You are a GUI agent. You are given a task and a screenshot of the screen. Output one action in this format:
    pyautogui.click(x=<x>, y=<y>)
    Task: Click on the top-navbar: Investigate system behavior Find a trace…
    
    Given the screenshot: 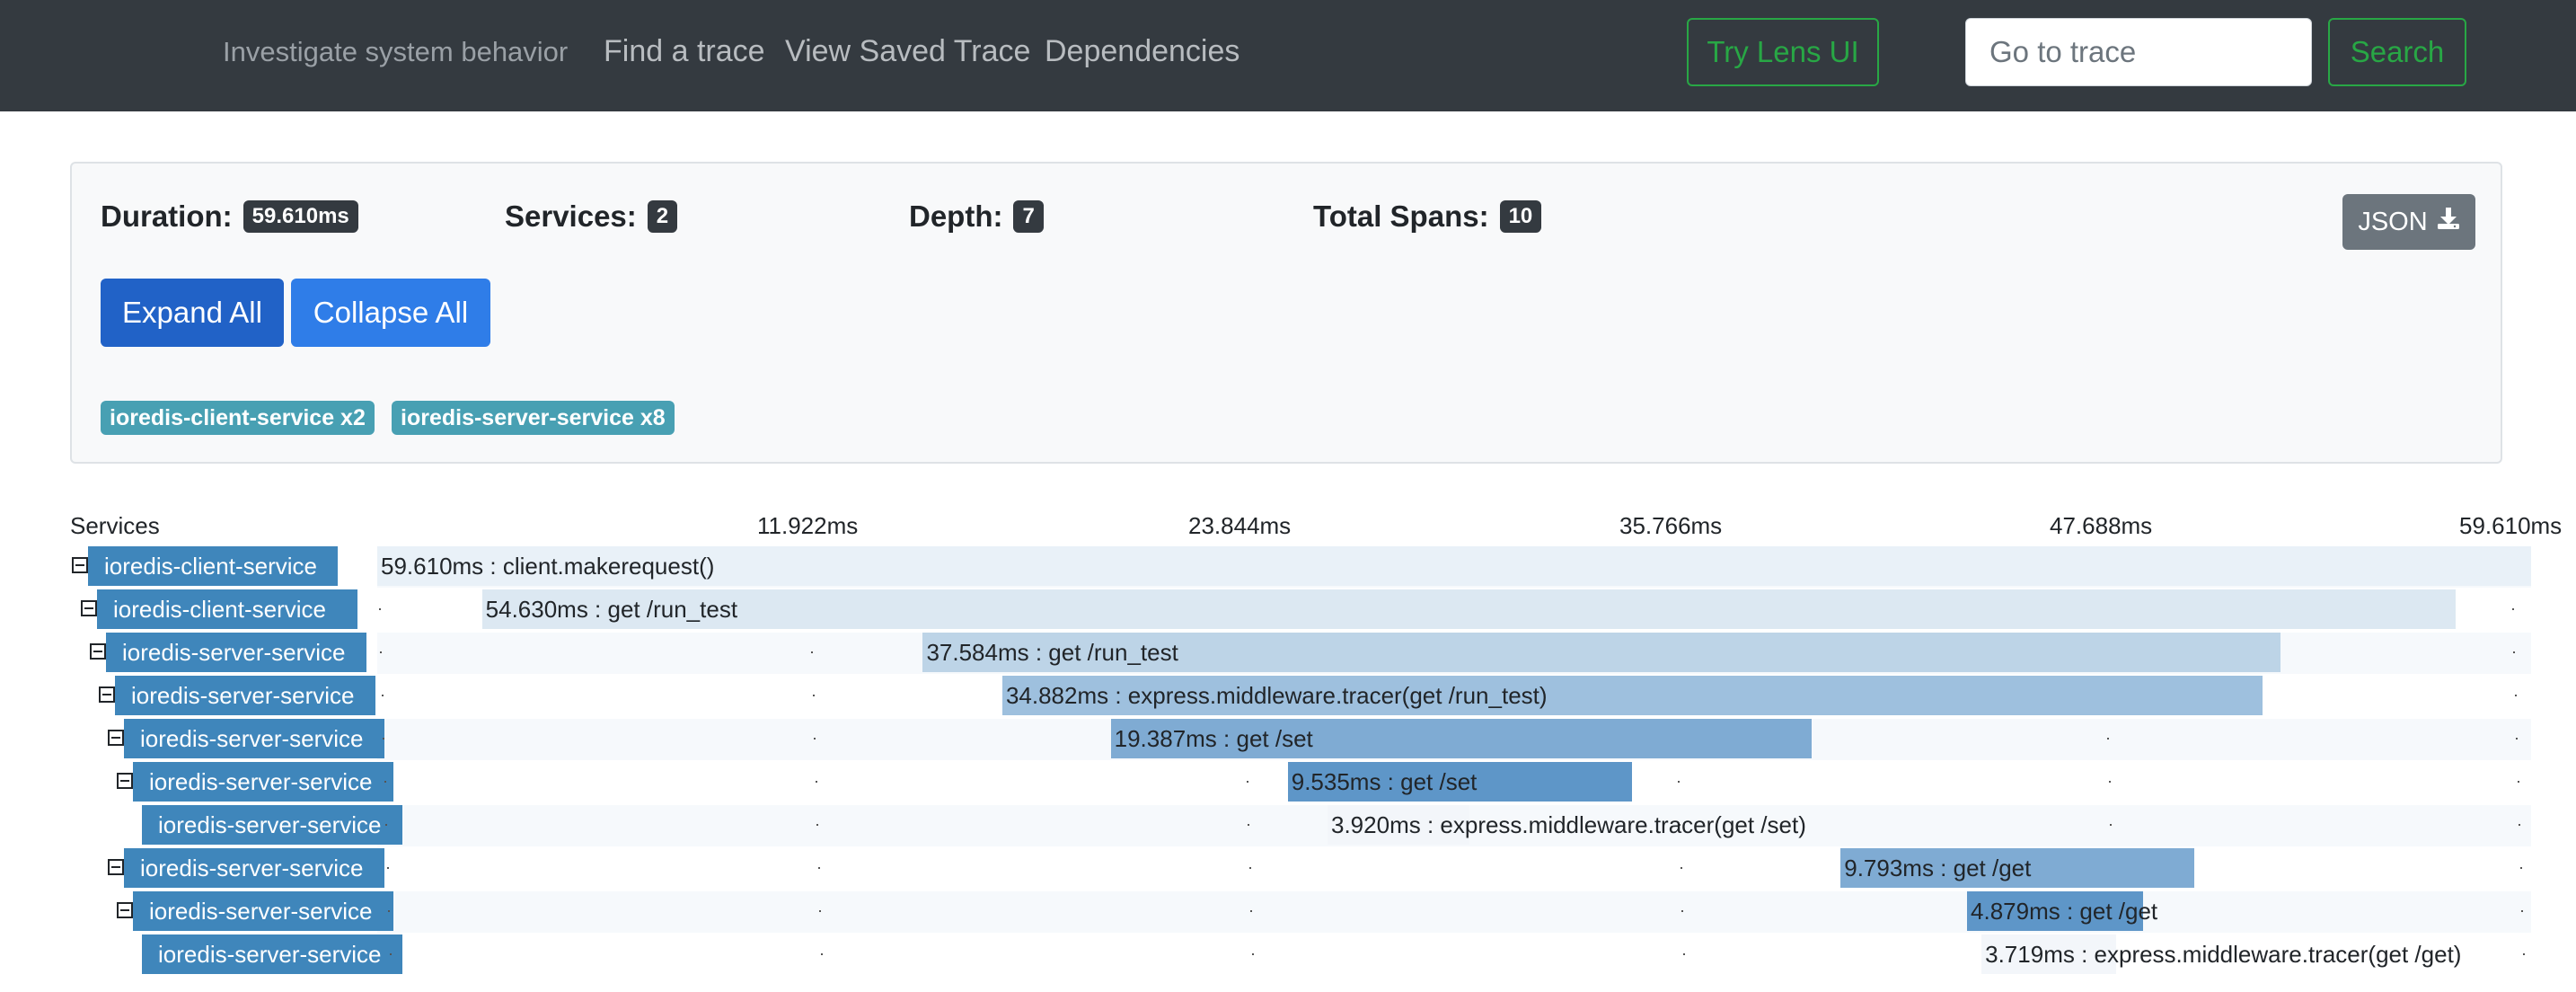 What is the action you would take?
    pyautogui.click(x=1288, y=55)
    